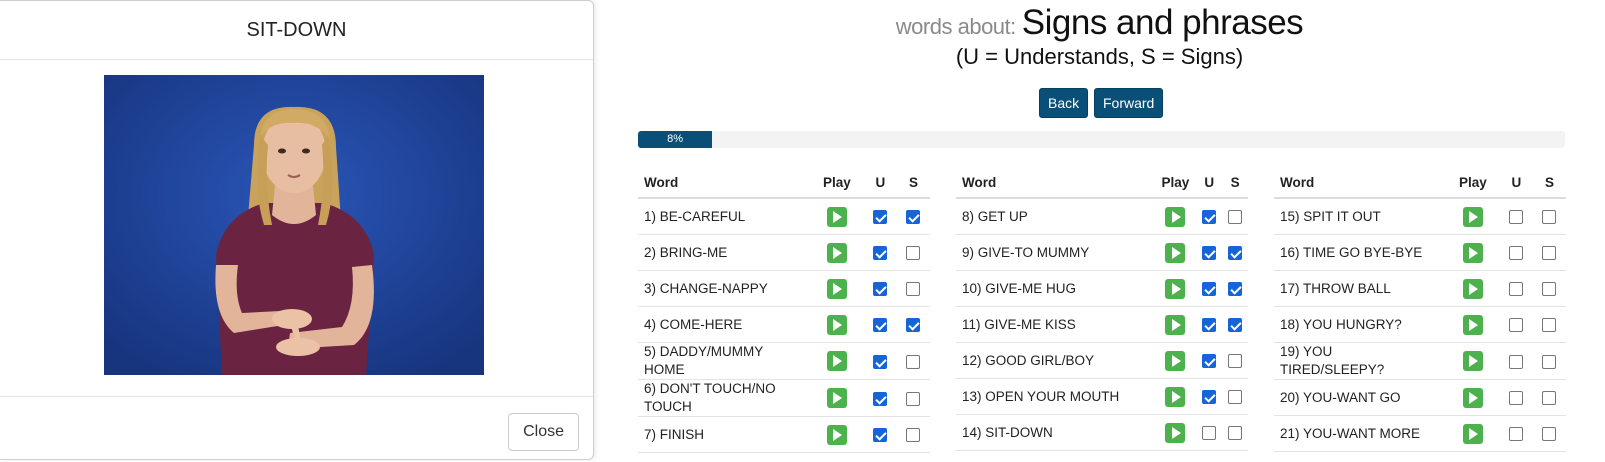  Describe the element at coordinates (1101, 139) in the screenshot. I see `progress-bar: 8%` at that location.